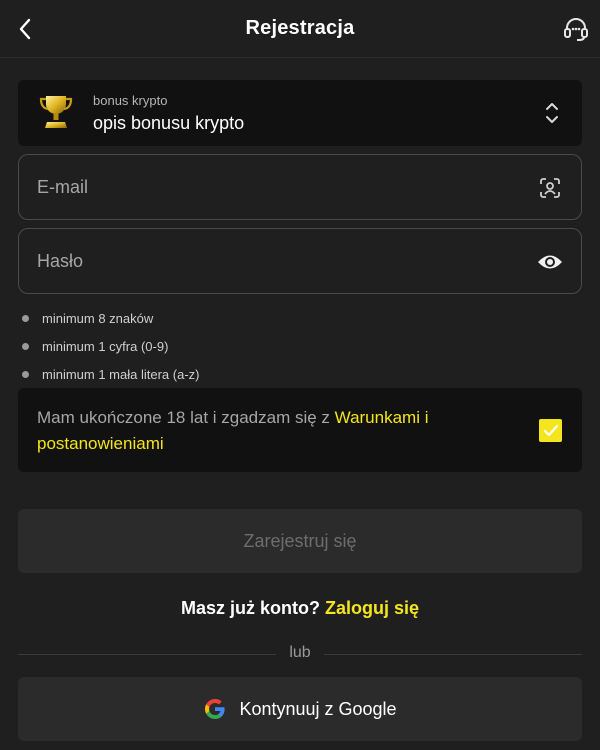  I want to click on back-button, so click(25, 29).